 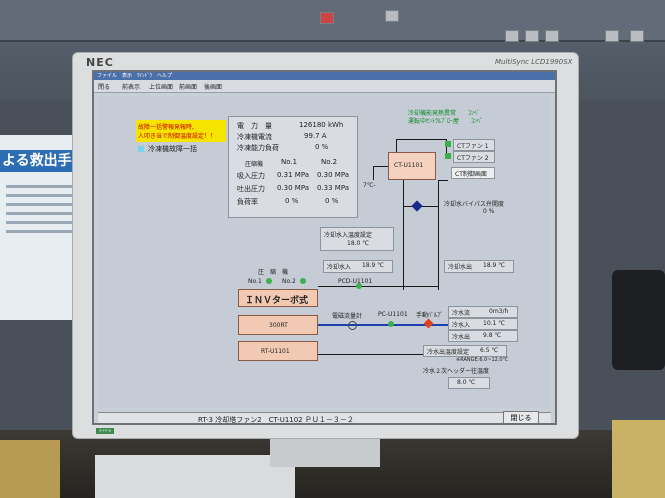 I want to click on compressor-no2-lamp, so click(x=303, y=281).